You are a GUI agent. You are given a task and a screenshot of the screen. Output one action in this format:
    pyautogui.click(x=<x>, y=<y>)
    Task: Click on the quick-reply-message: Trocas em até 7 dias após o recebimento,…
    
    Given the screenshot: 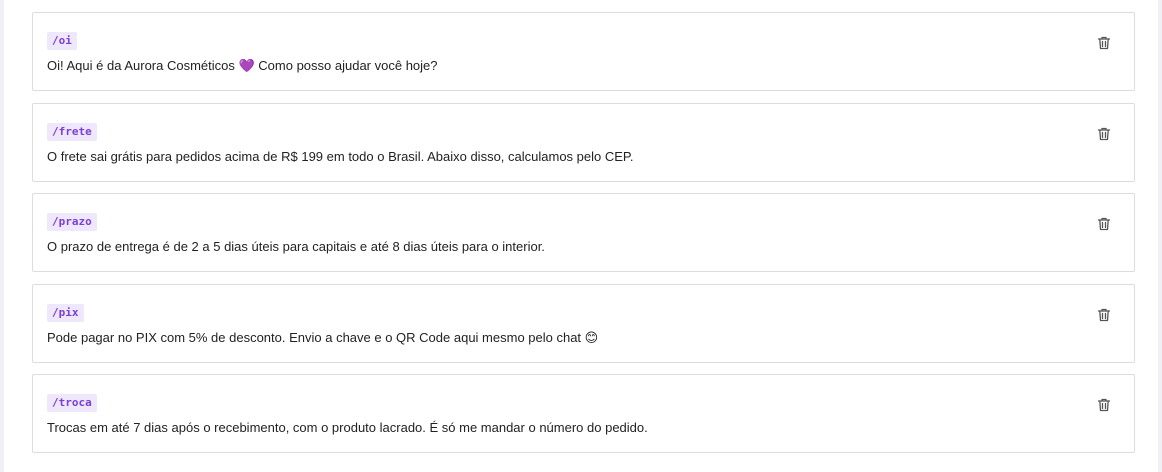 What is the action you would take?
    pyautogui.click(x=347, y=427)
    